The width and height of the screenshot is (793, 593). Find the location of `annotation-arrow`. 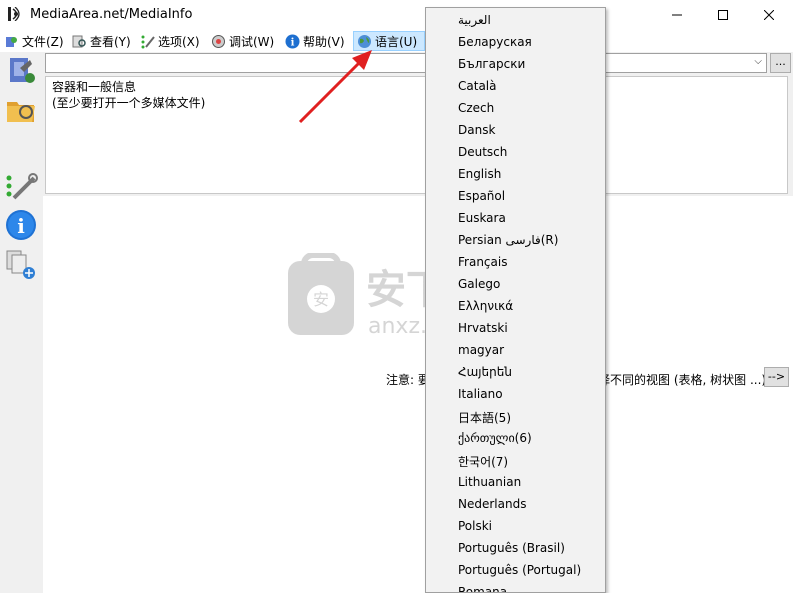

annotation-arrow is located at coordinates (335, 87).